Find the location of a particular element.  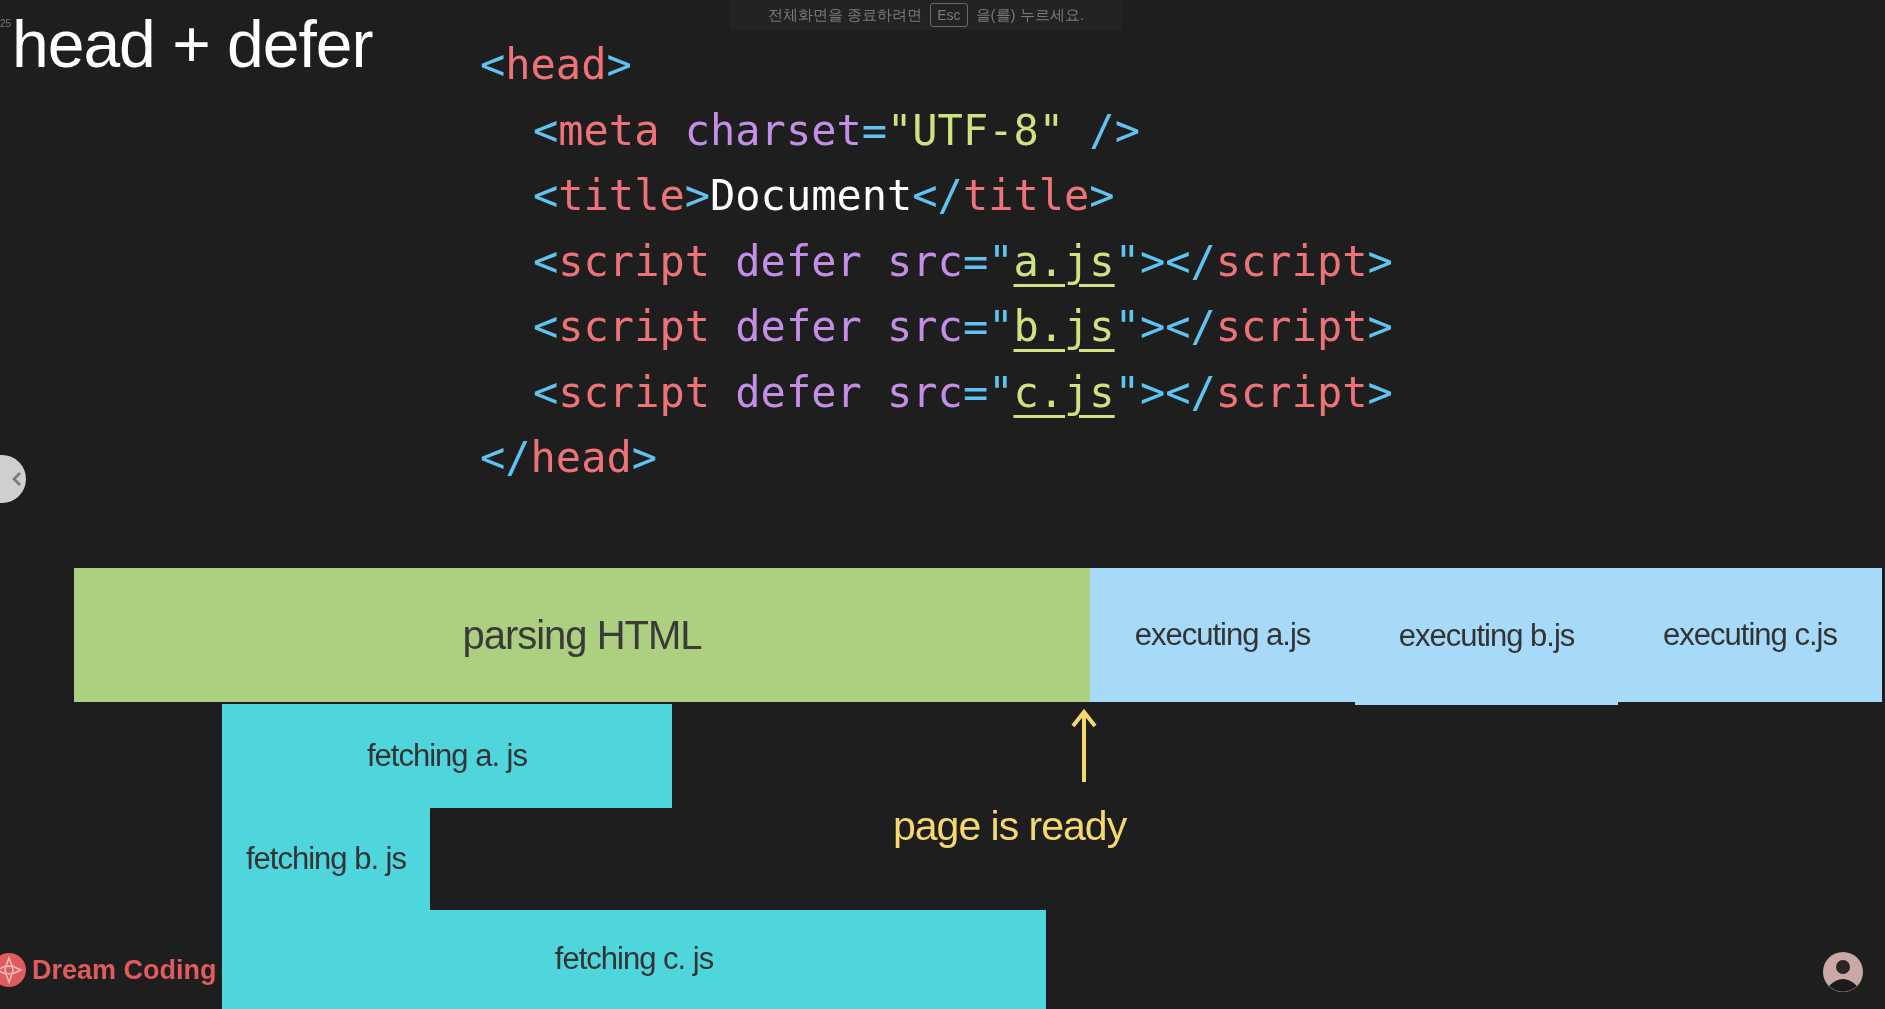

page-ready-label: page is ready is located at coordinates (1010, 826).